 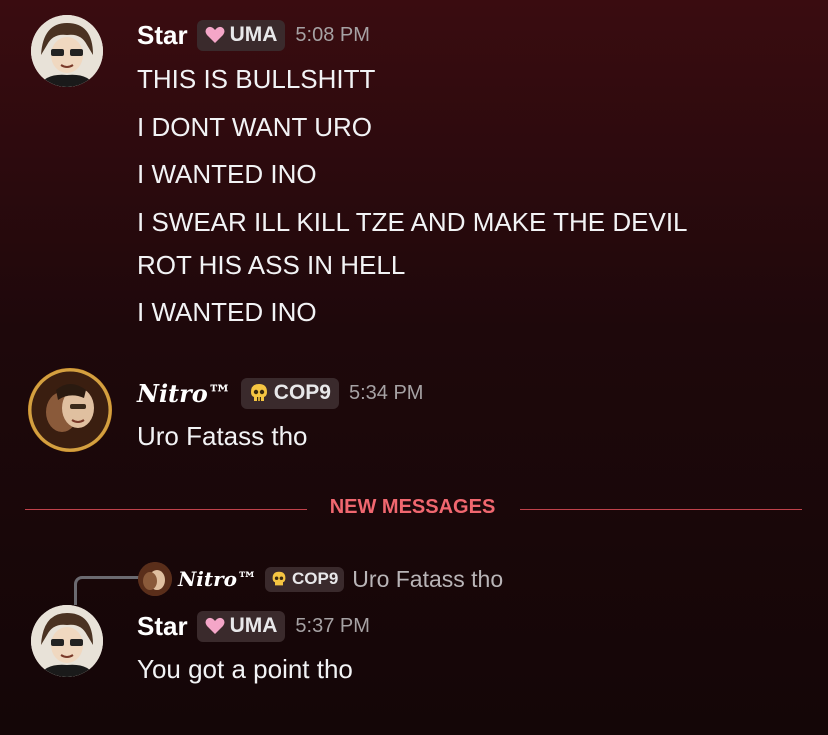 I want to click on username: Nitro™, so click(x=184, y=393).